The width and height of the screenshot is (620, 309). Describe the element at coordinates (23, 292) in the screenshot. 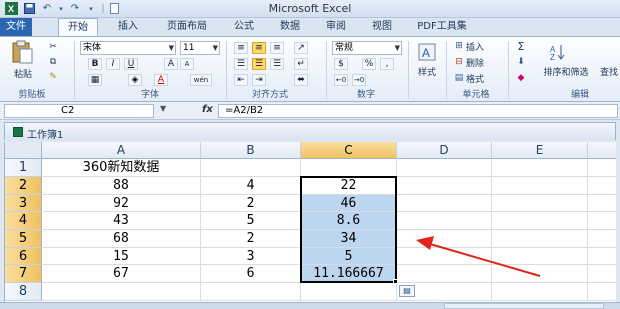

I see `row-header-8: 8` at that location.